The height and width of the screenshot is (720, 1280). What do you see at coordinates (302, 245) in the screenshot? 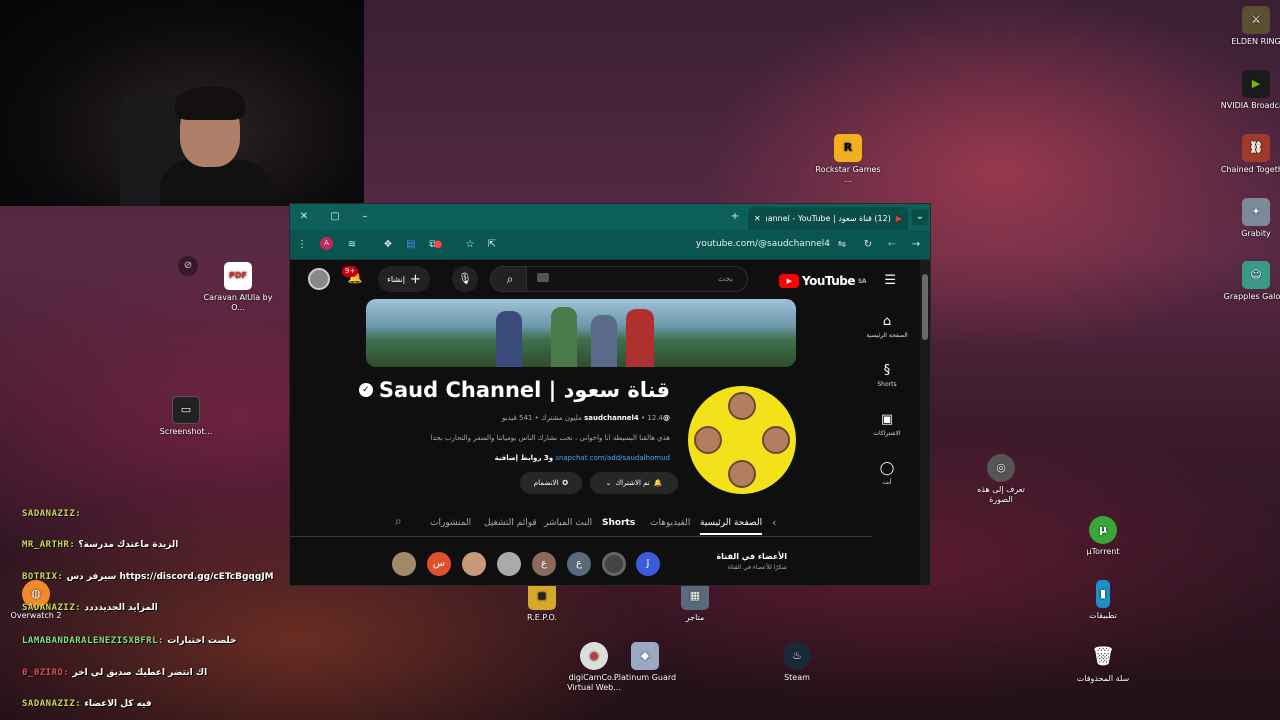
I see `menu-dots-icon: ⋮` at bounding box center [302, 245].